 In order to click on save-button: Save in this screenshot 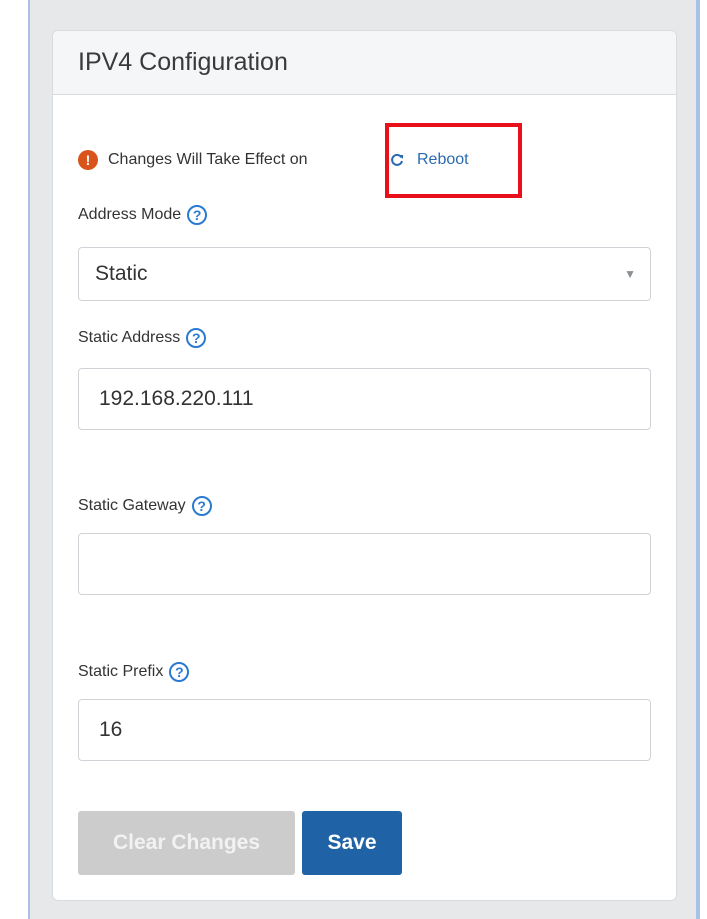, I will do `click(352, 843)`.